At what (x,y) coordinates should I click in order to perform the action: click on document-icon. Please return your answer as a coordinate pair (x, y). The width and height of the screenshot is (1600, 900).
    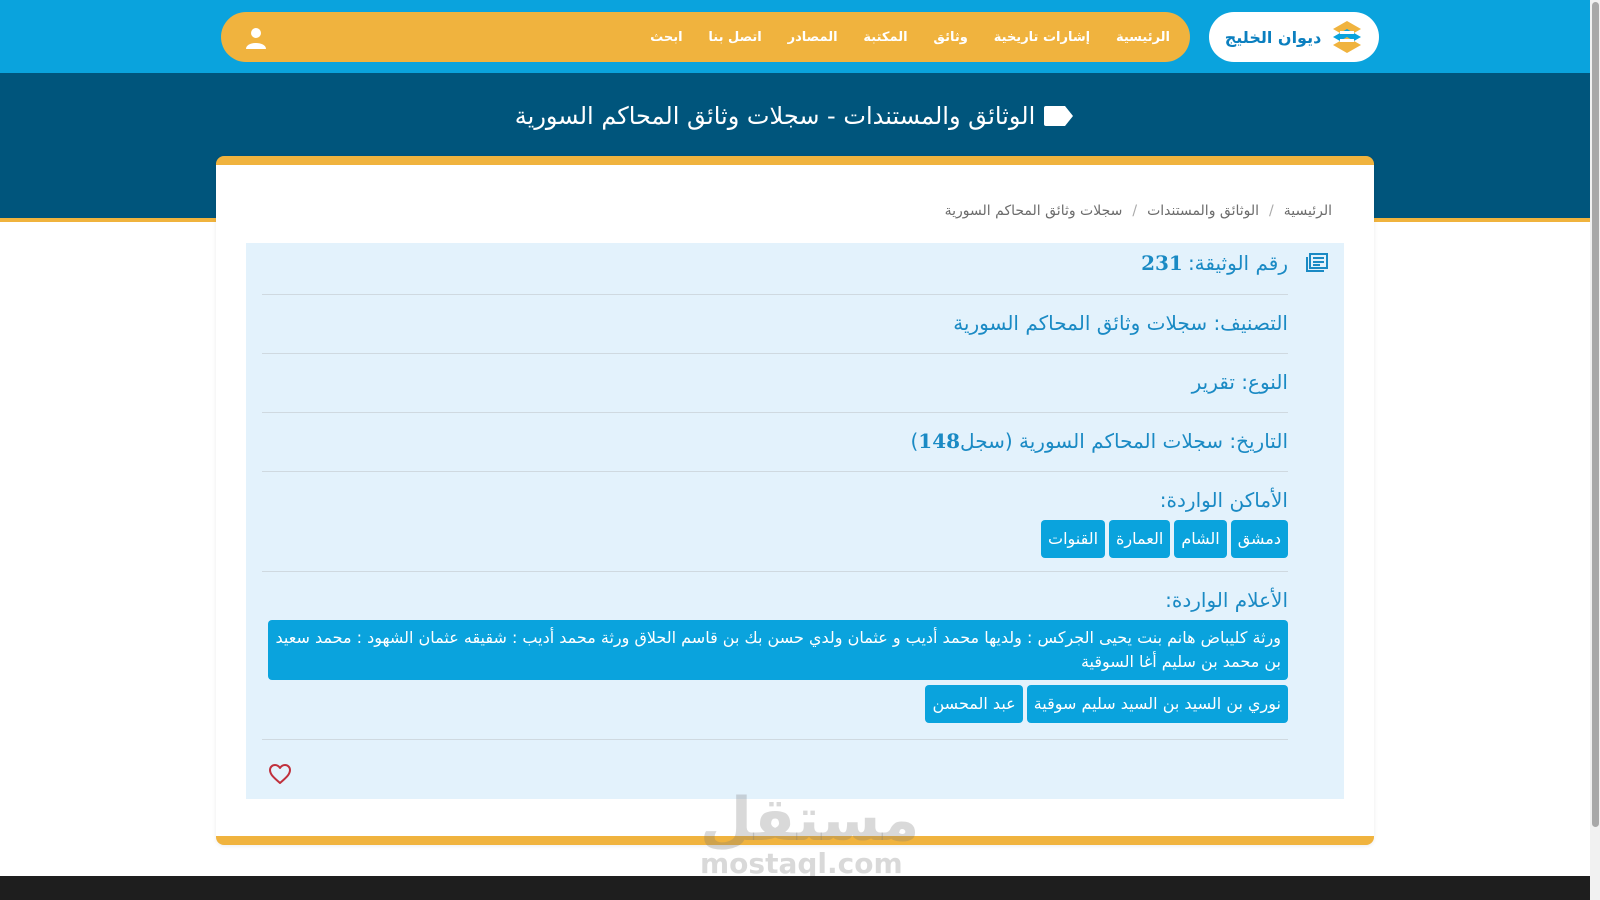
    Looking at the image, I should click on (1317, 262).